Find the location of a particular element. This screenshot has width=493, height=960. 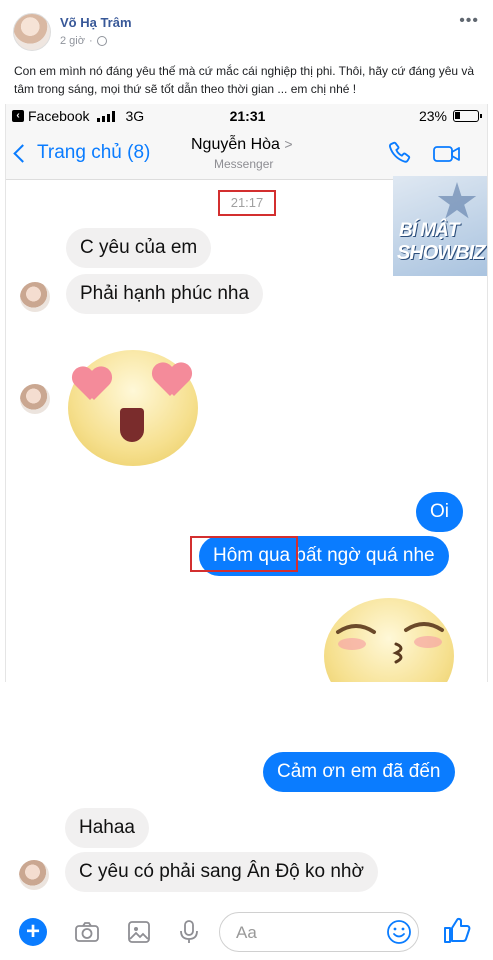

conversation-title: Nguyễn Hòa > is located at coordinates (242, 145).